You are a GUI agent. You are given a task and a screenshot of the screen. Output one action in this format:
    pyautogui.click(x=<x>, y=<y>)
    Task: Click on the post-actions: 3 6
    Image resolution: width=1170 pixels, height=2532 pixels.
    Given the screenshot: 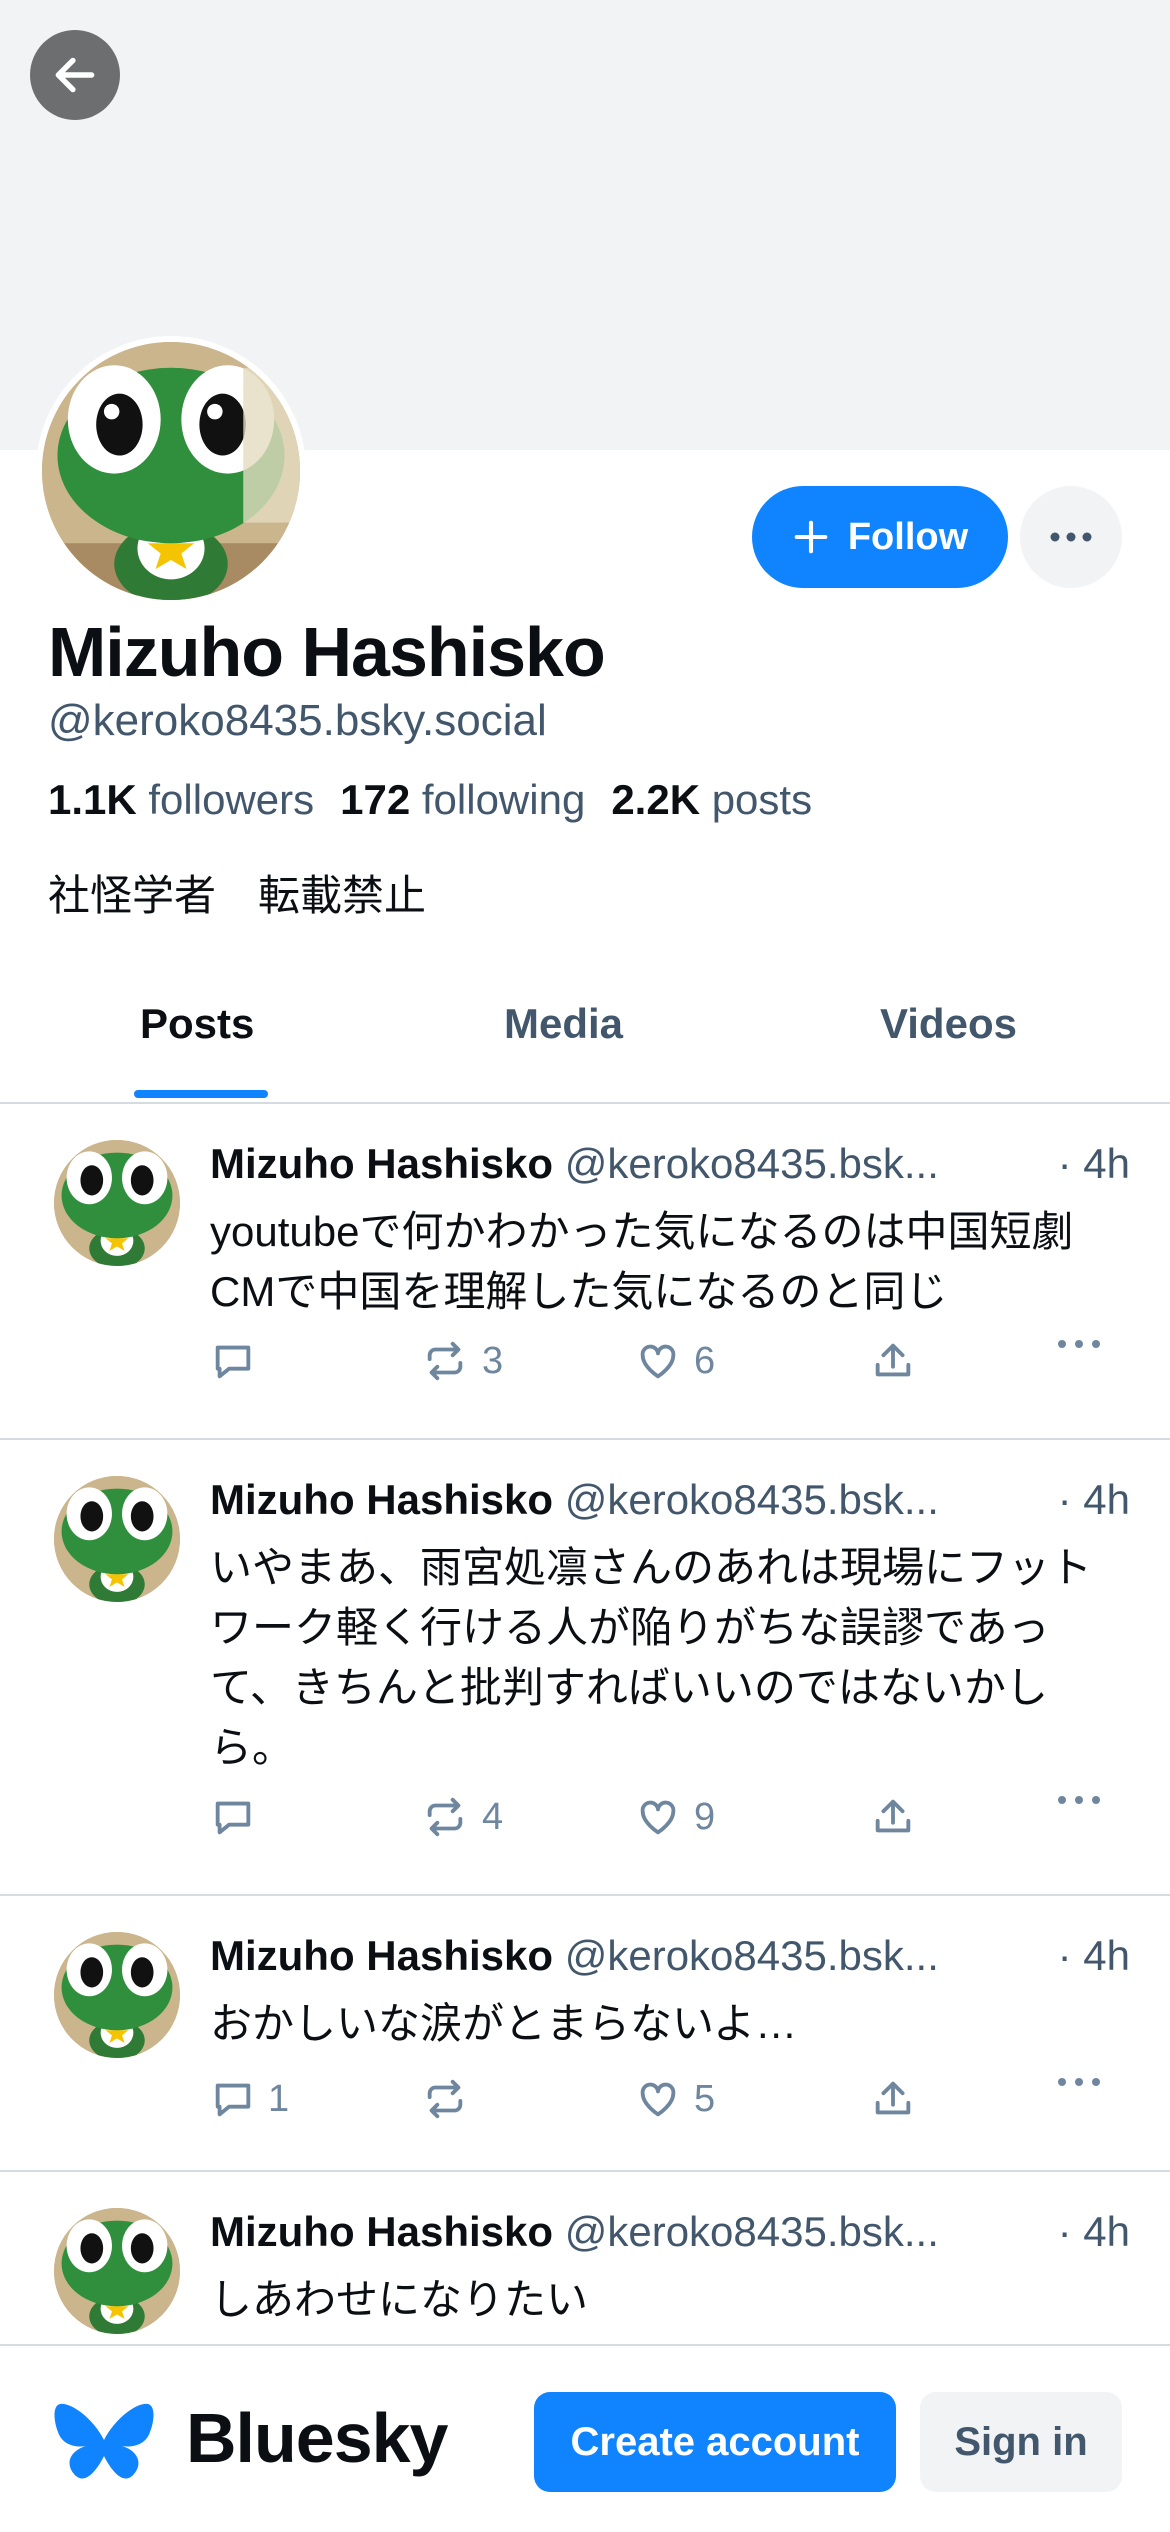 What is the action you would take?
    pyautogui.click(x=665, y=1368)
    